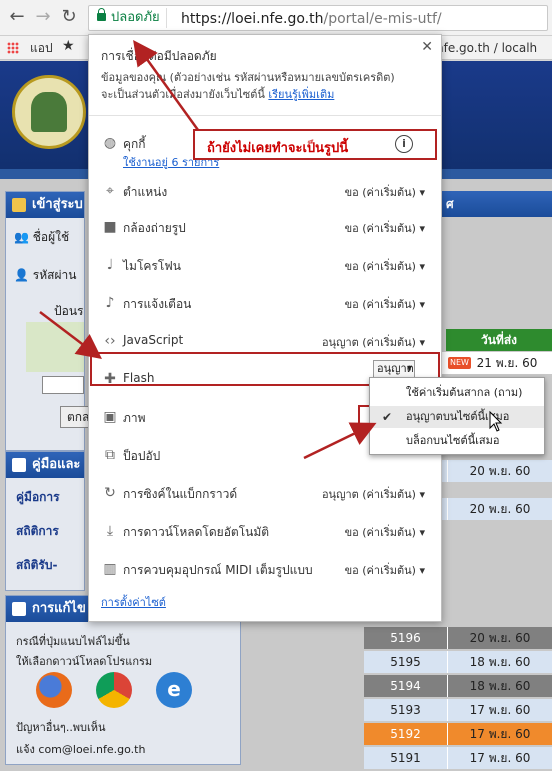  Describe the element at coordinates (110, 227) in the screenshot. I see `camera-icon: ■` at that location.